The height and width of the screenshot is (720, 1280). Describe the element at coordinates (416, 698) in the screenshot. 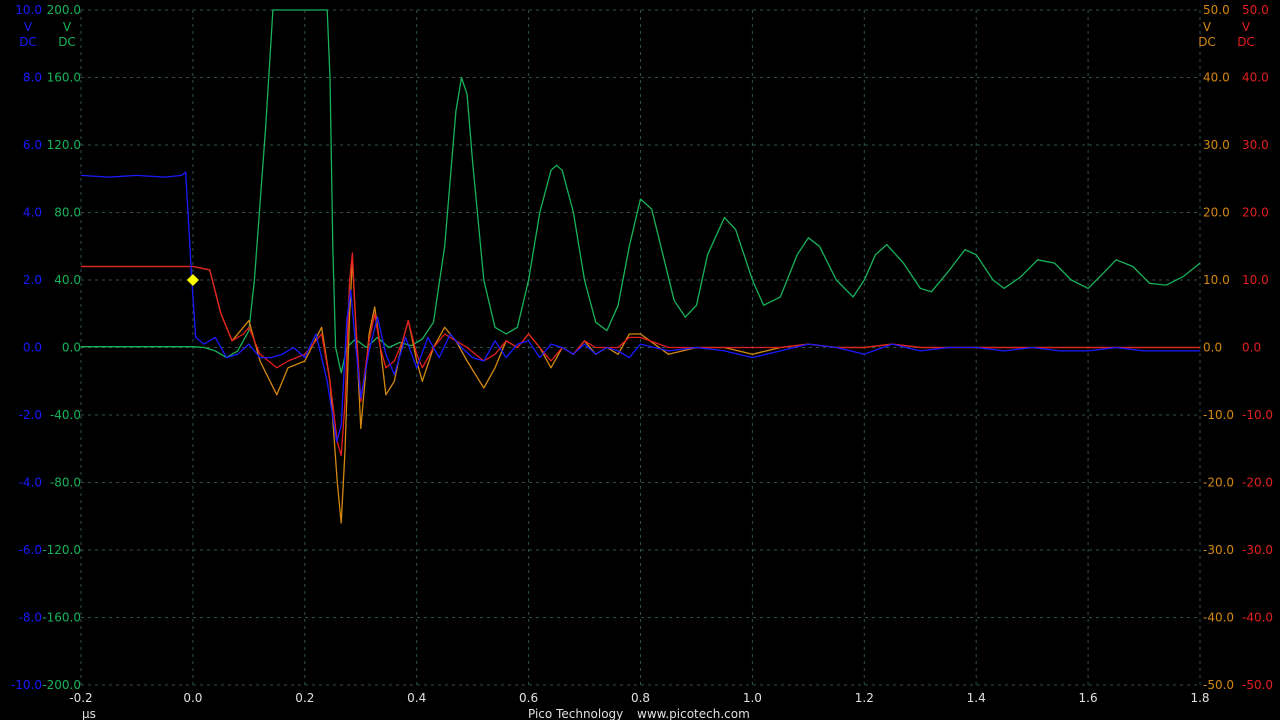

I see `x-tick-label: 0.4` at that location.